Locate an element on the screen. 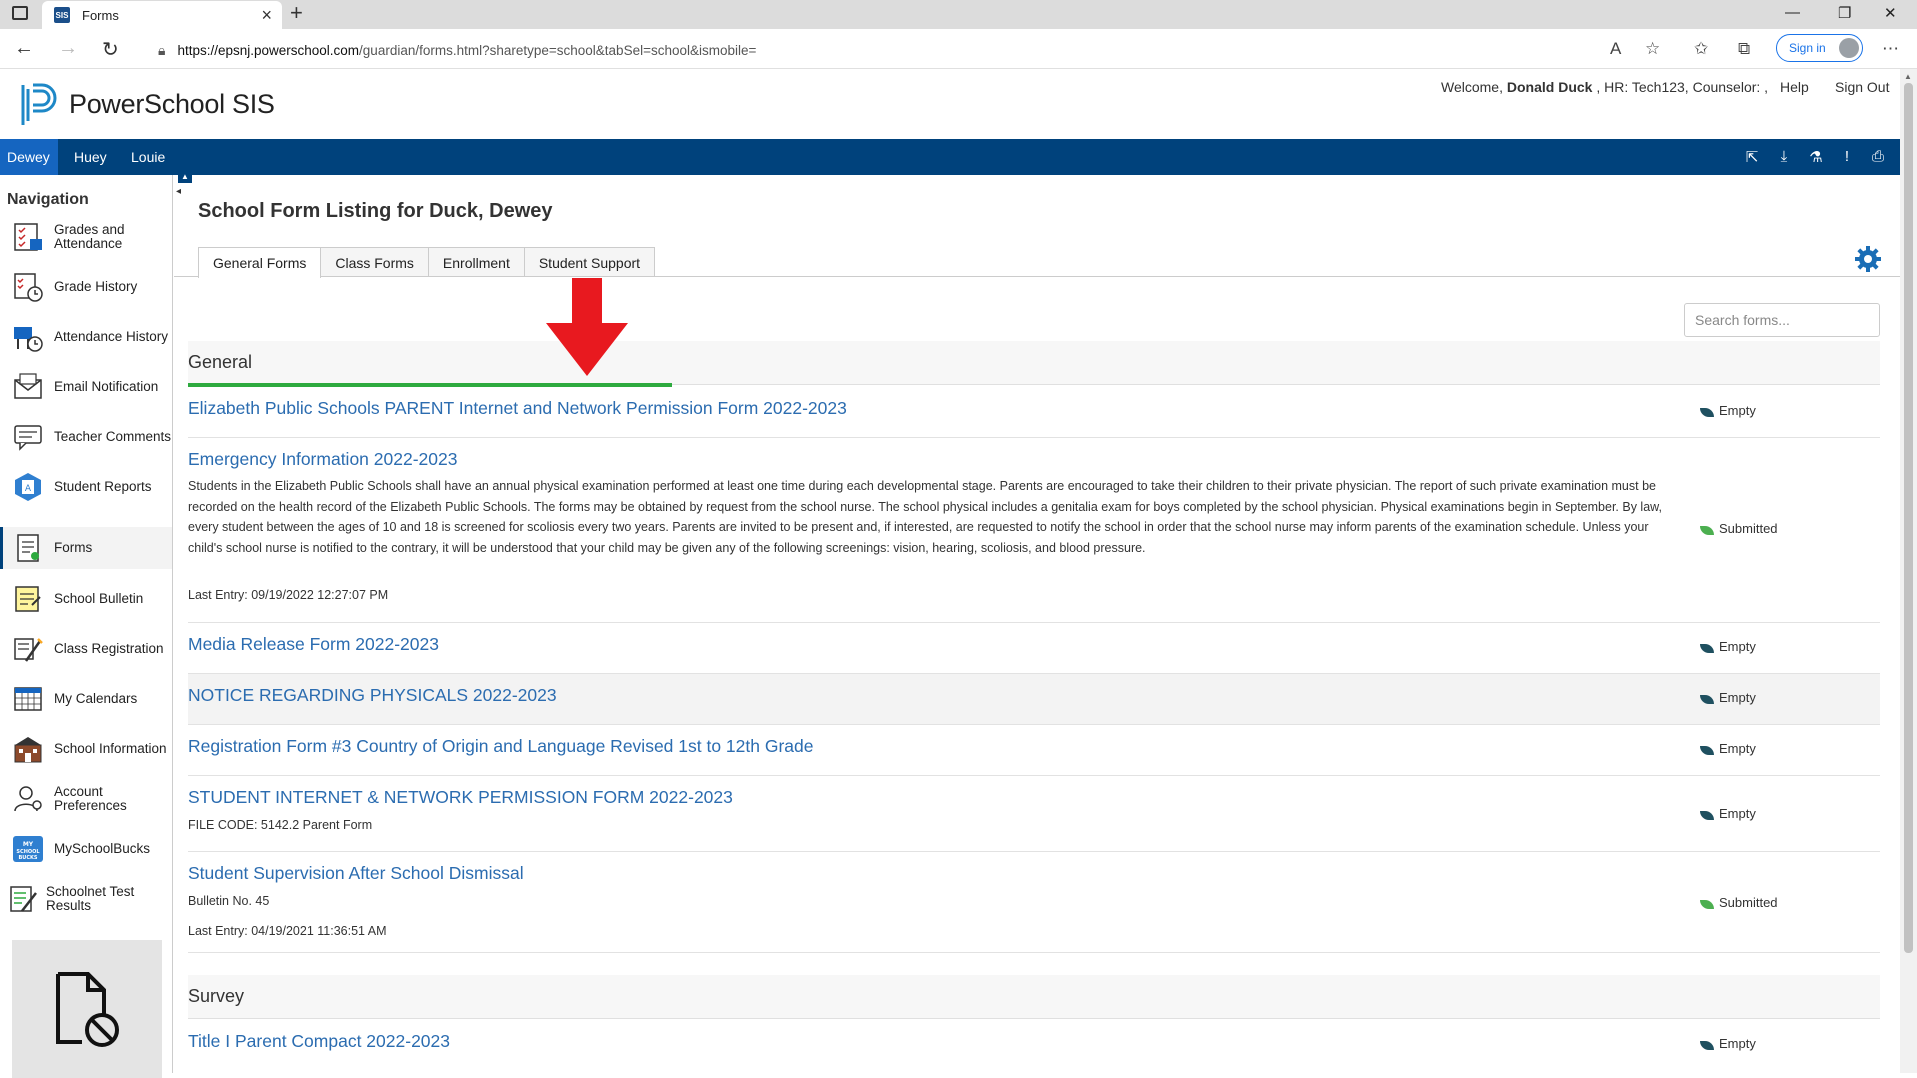 This screenshot has height=1078, width=1917. nav-item-grade-history: Grade History is located at coordinates (86, 287).